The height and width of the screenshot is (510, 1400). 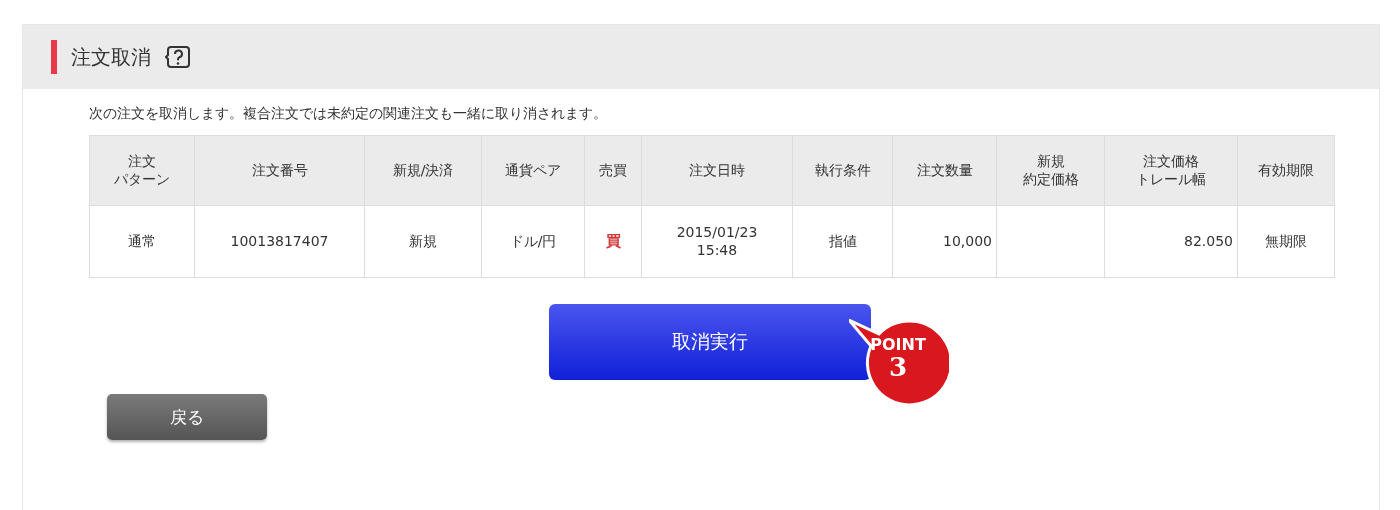 What do you see at coordinates (111, 57) in the screenshot?
I see `panel-title: 注文取消` at bounding box center [111, 57].